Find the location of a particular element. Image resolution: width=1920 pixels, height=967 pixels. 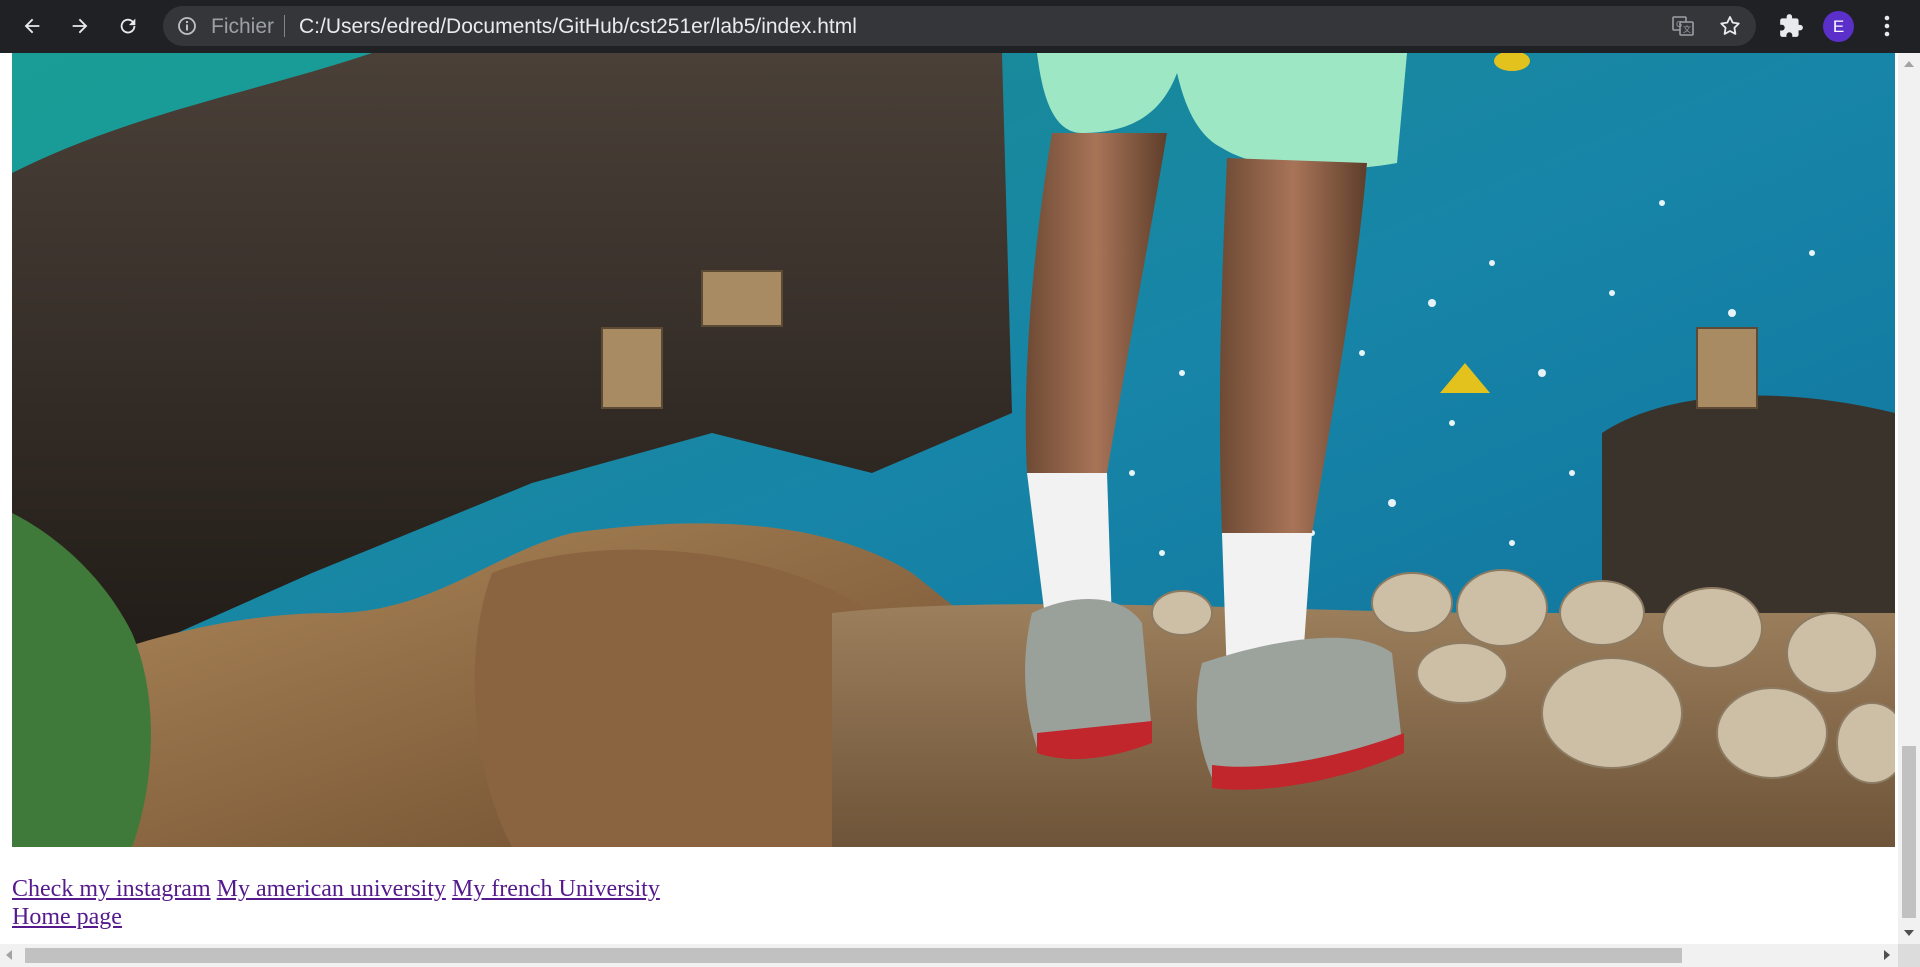

bookmark-star-icon is located at coordinates (1730, 26).